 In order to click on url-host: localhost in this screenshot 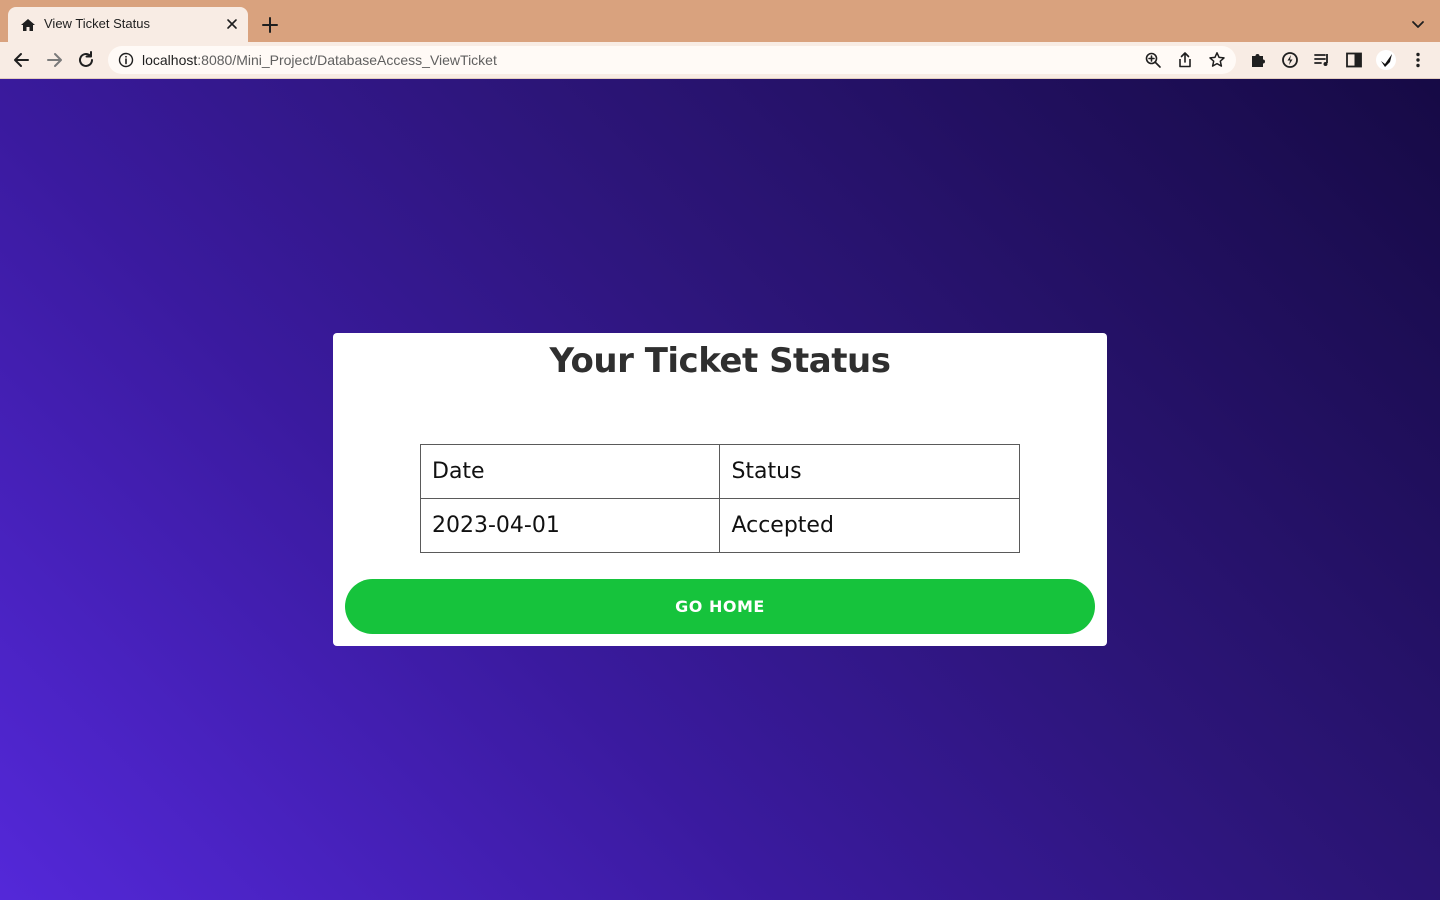, I will do `click(170, 60)`.